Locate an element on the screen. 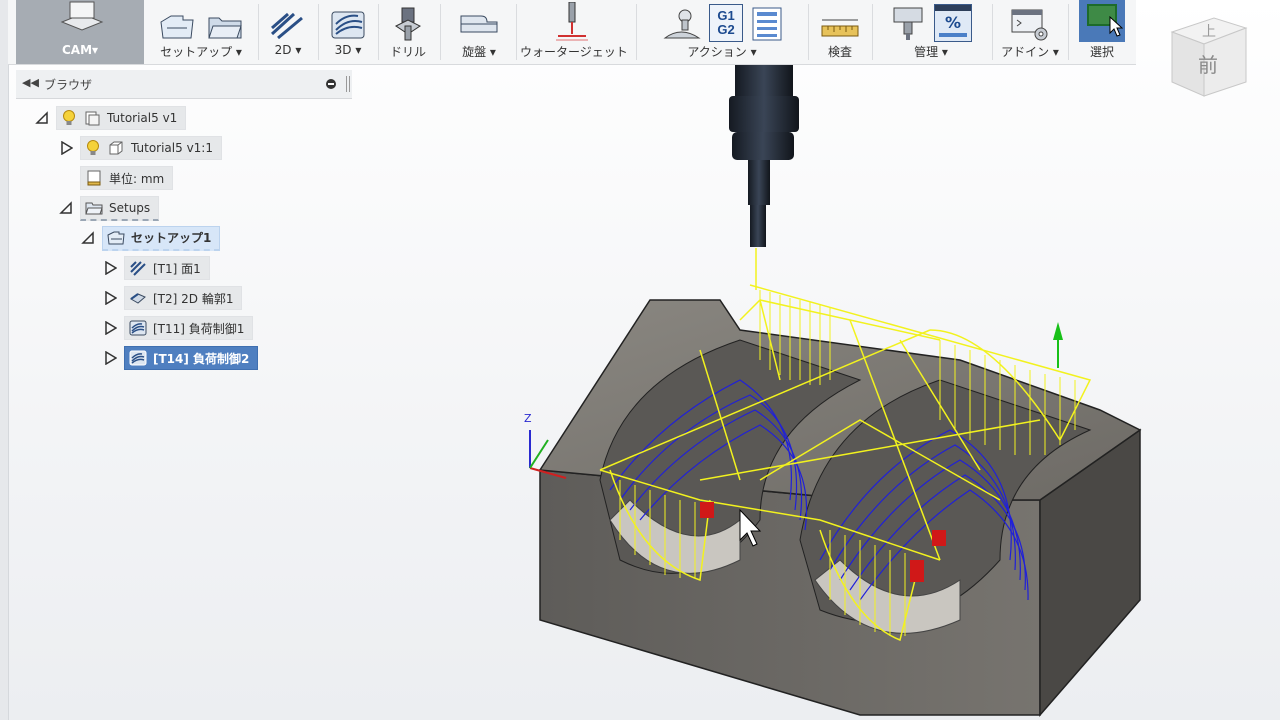  g2-text: G2 is located at coordinates (726, 29).